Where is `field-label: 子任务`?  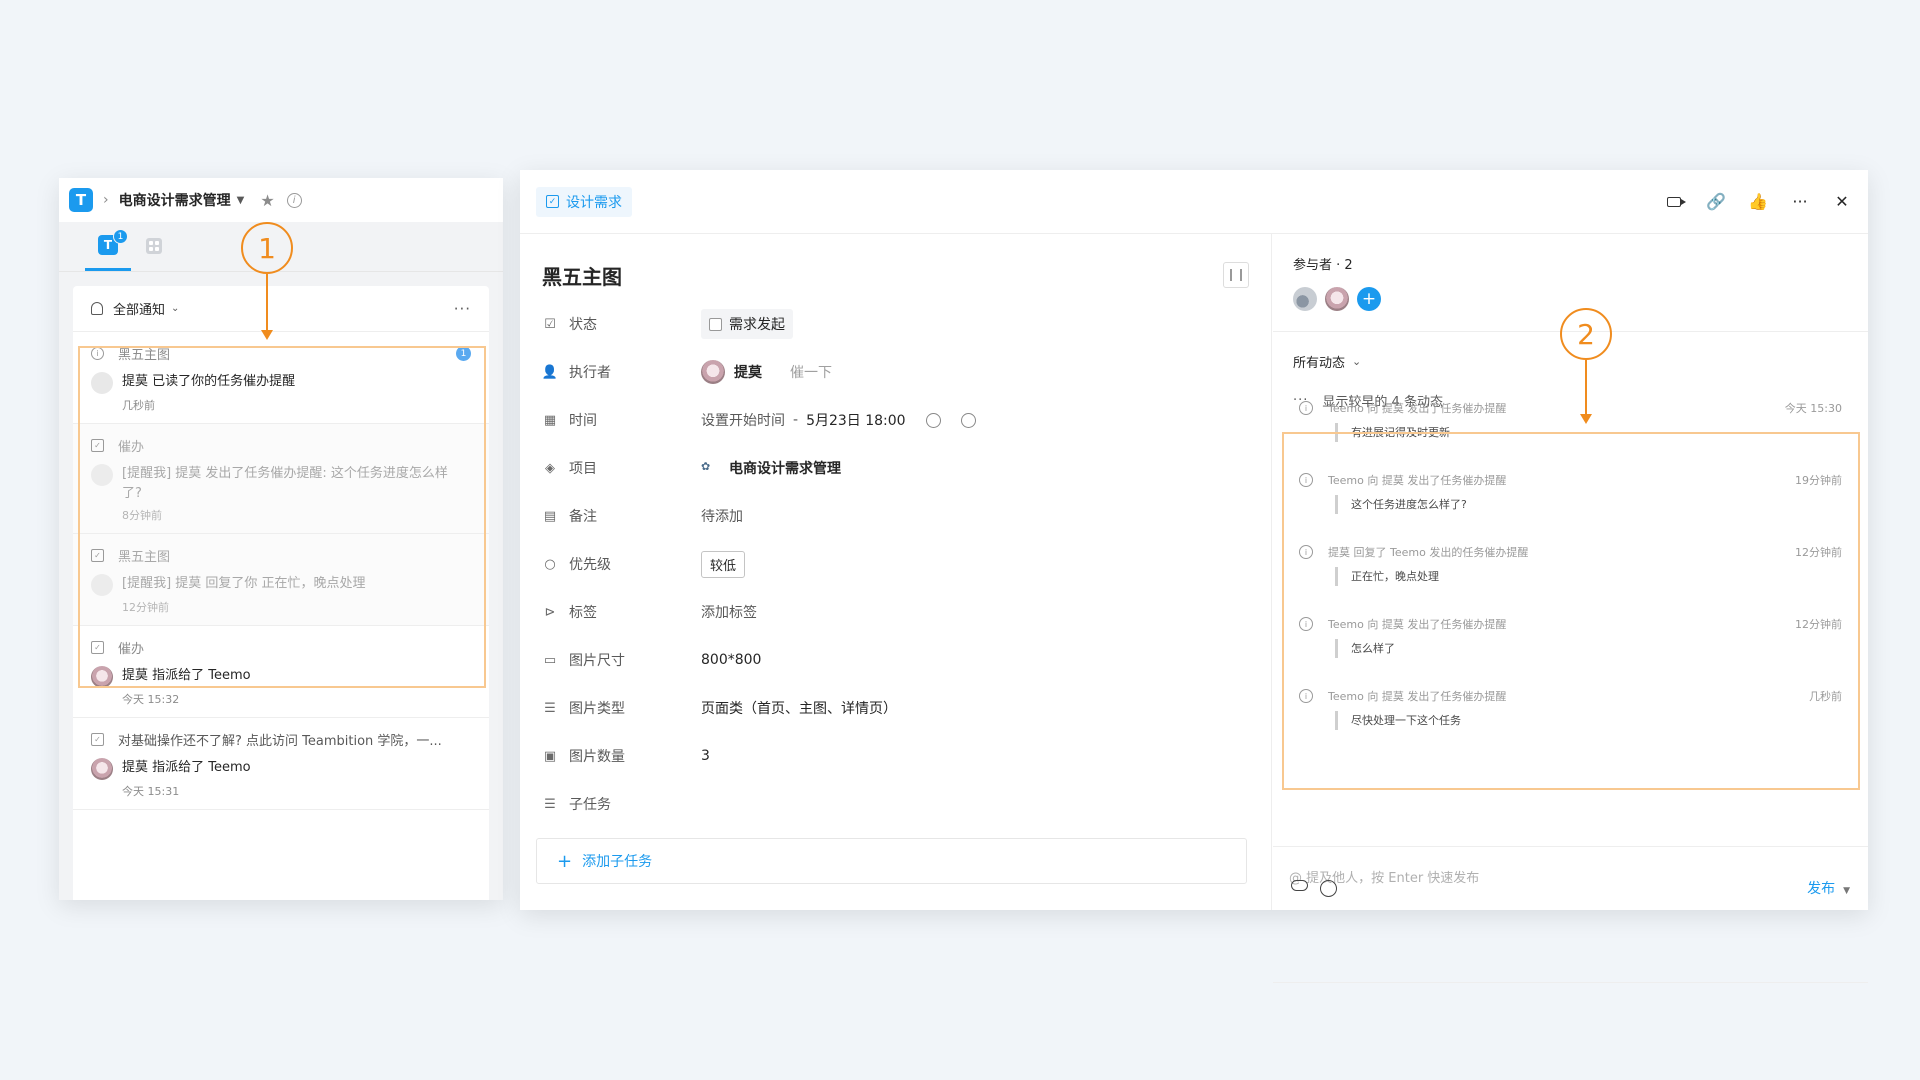 field-label: 子任务 is located at coordinates (590, 805).